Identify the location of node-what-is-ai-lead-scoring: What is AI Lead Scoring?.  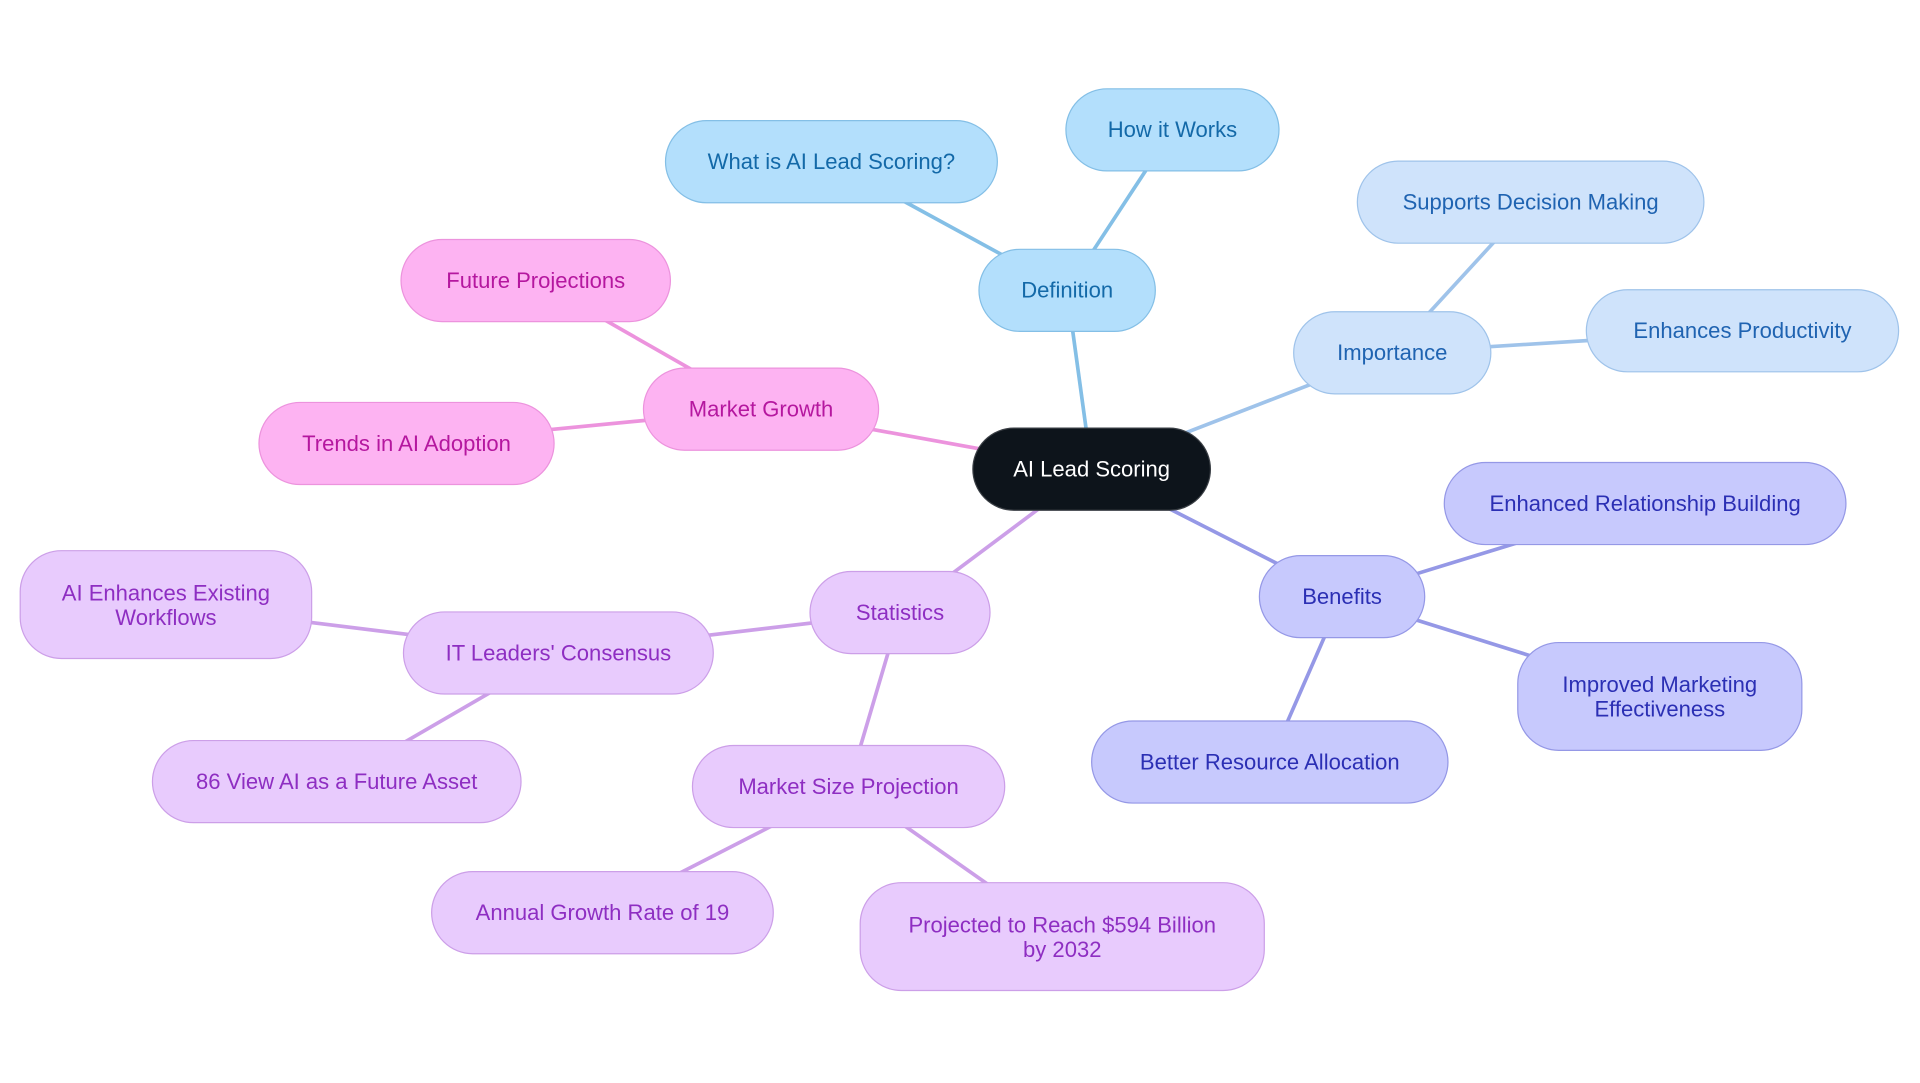
(831, 162).